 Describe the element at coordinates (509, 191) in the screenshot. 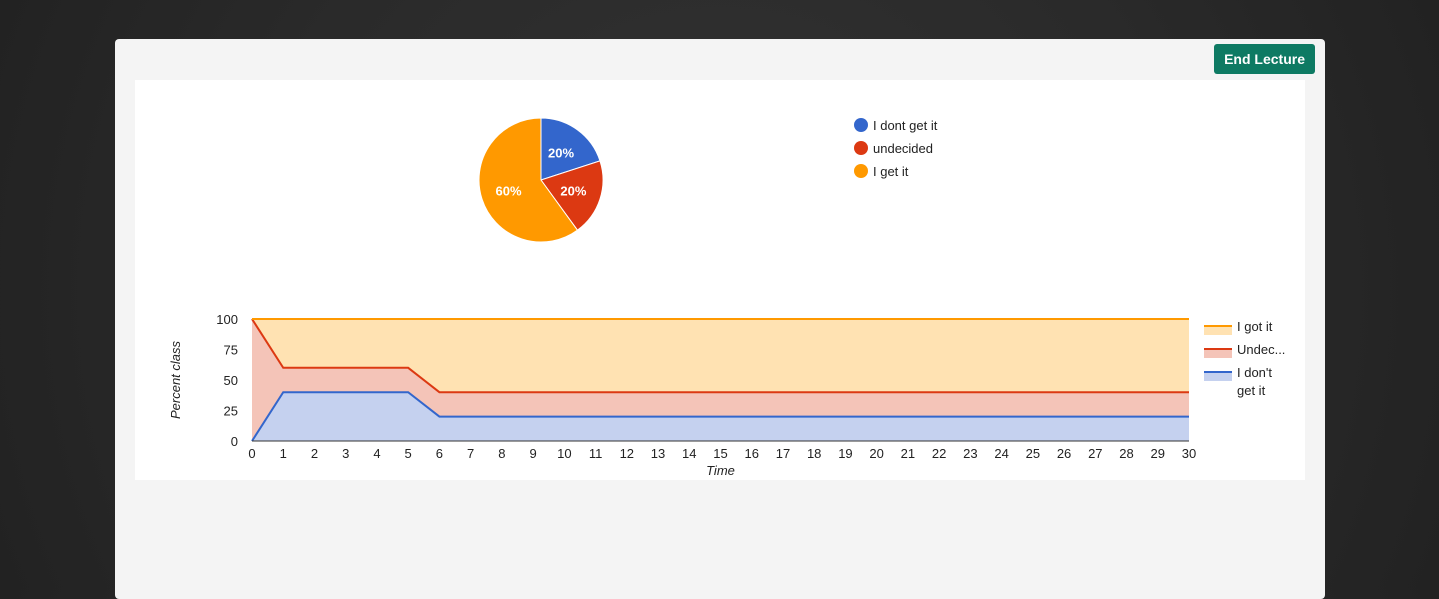

I see `pie-slice-label: 60%` at that location.